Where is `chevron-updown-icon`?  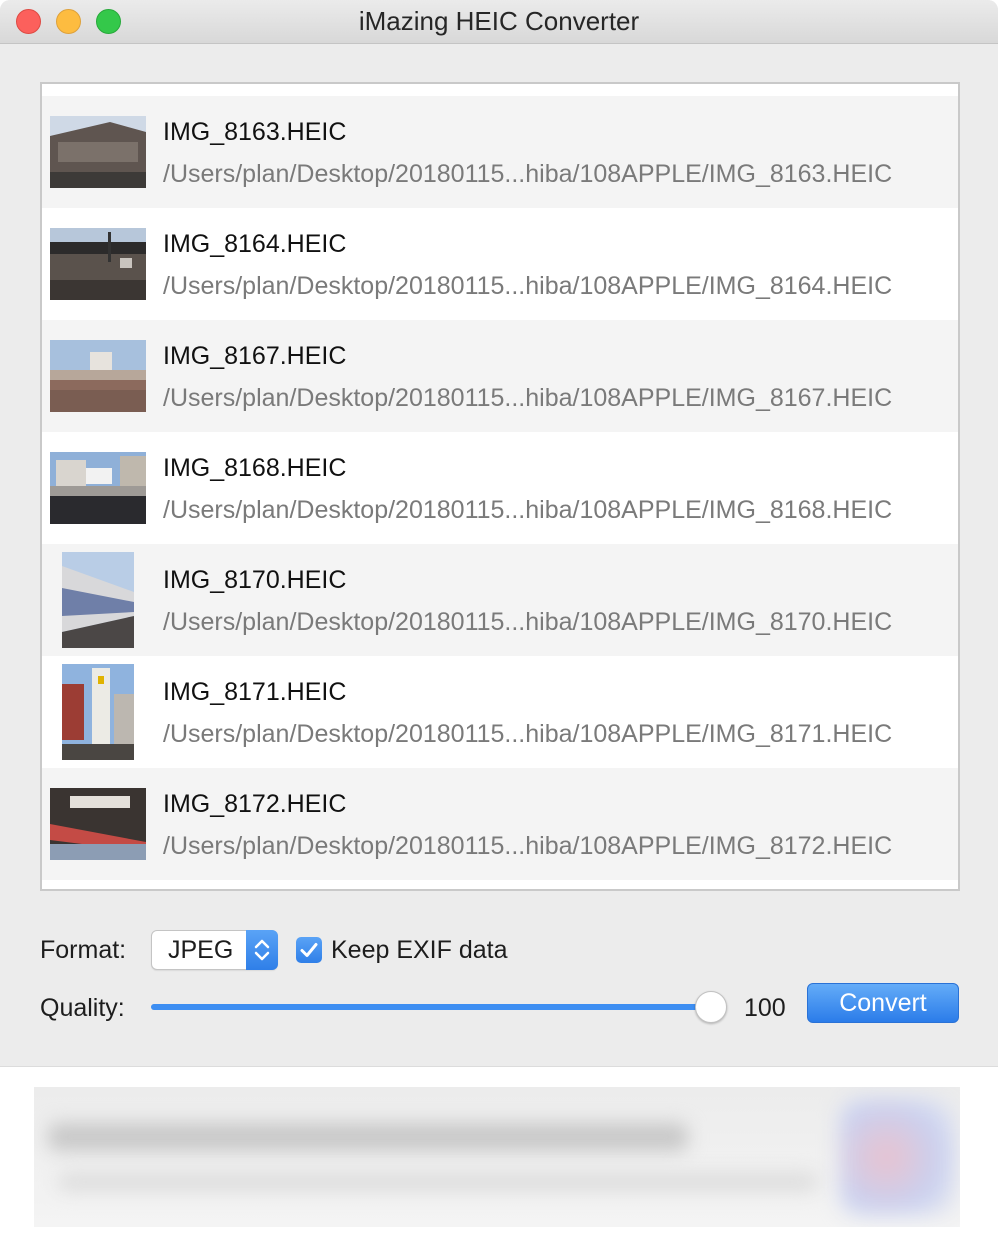
chevron-updown-icon is located at coordinates (262, 950).